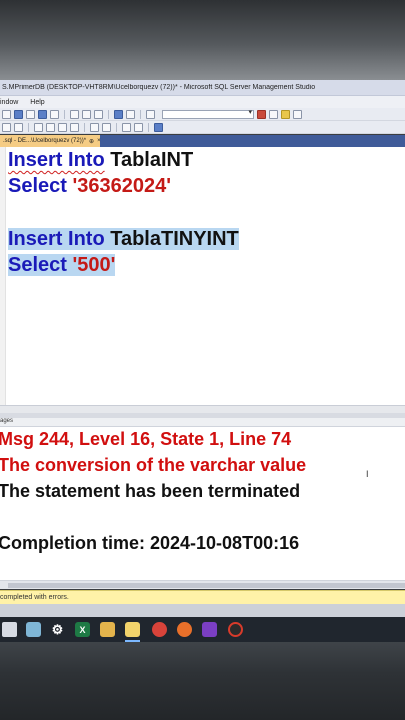 This screenshot has width=405, height=720. Describe the element at coordinates (206, 585) in the screenshot. I see `scrollbar-thumb` at that location.